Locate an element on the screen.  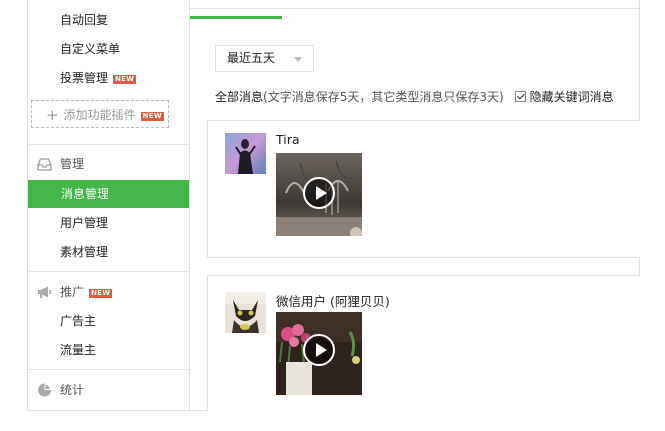
active-tab-indicator is located at coordinates (236, 17).